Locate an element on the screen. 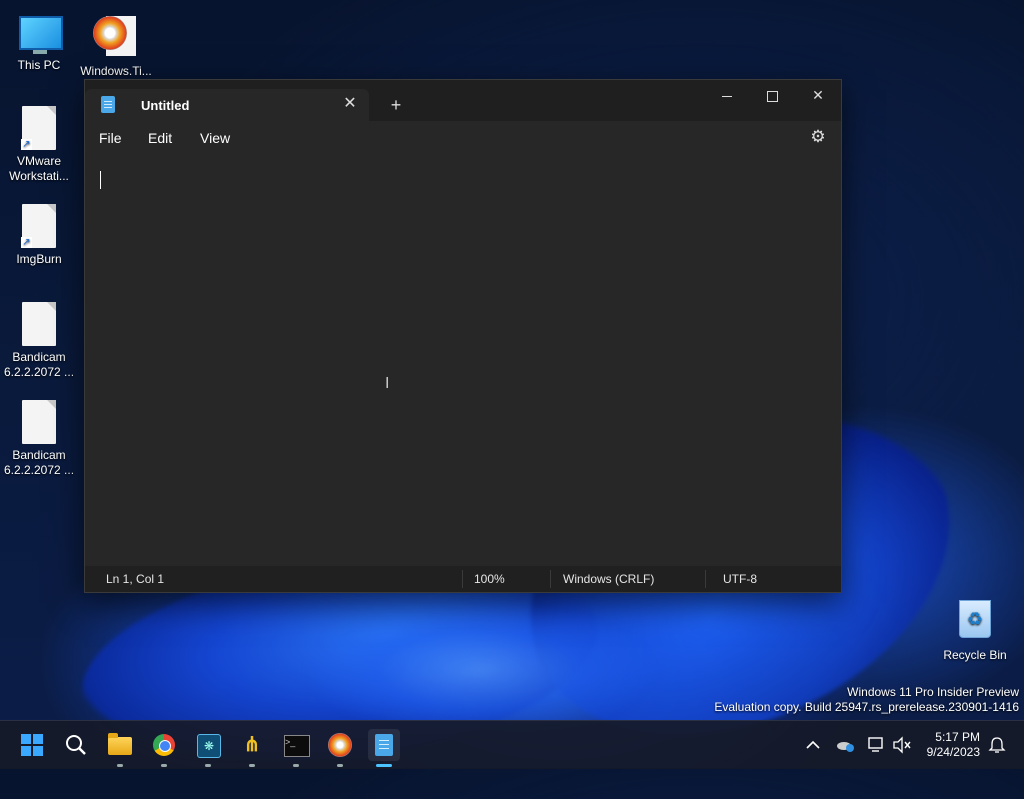 Image resolution: width=1024 pixels, height=799 pixels. imgburn-icon is located at coordinates (340, 748).